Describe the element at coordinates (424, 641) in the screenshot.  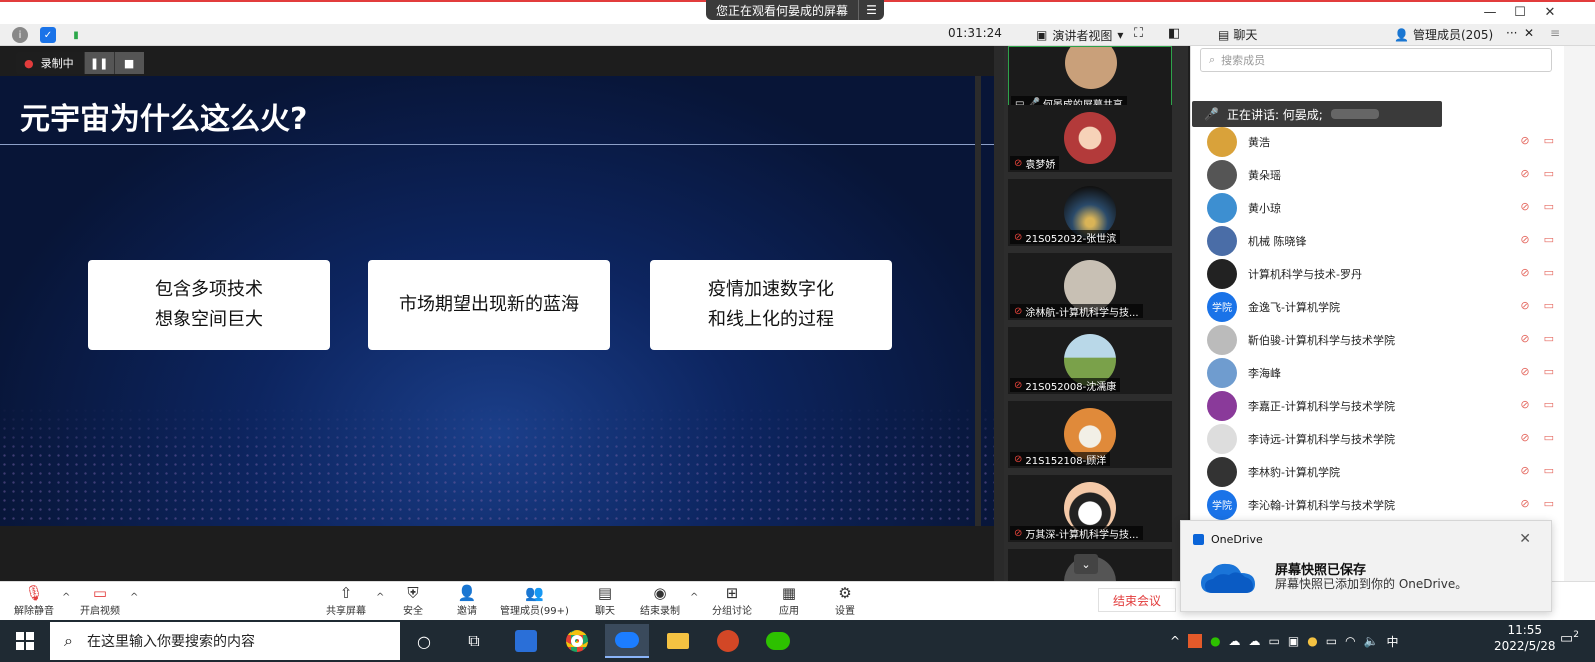
I see `cortana-icon: ○` at that location.